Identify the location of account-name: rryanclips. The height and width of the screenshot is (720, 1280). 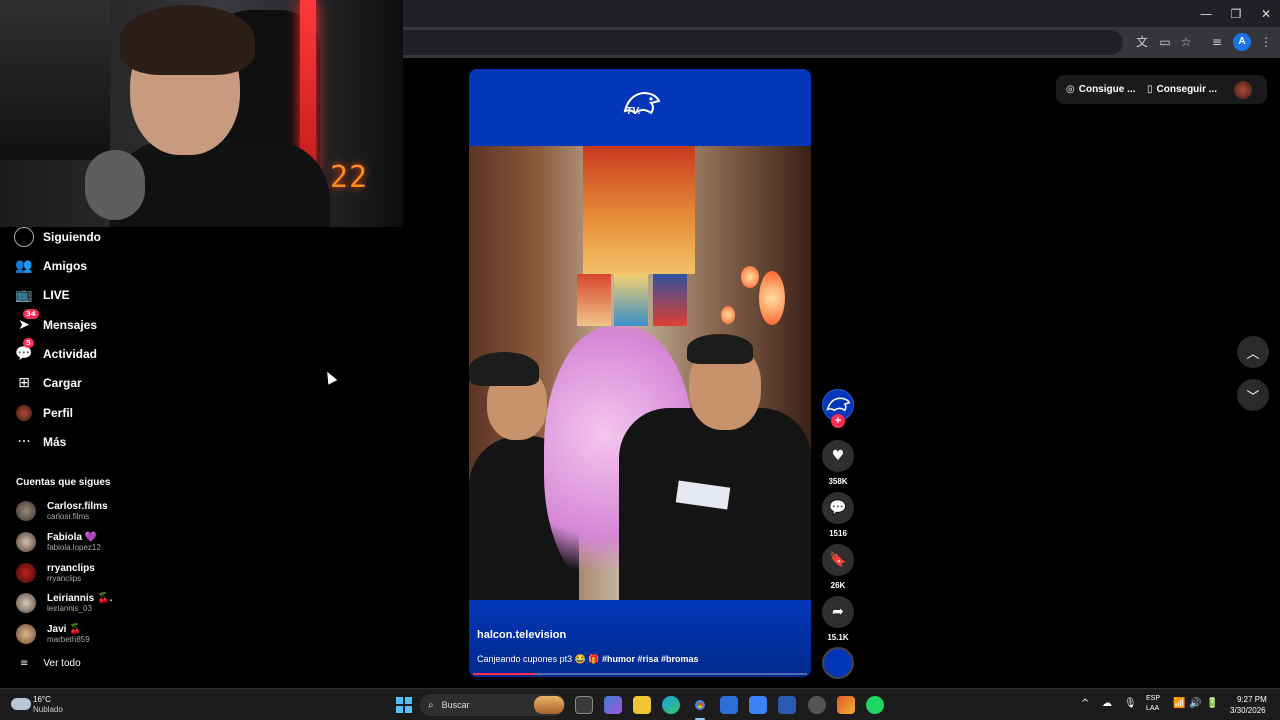
(71, 568).